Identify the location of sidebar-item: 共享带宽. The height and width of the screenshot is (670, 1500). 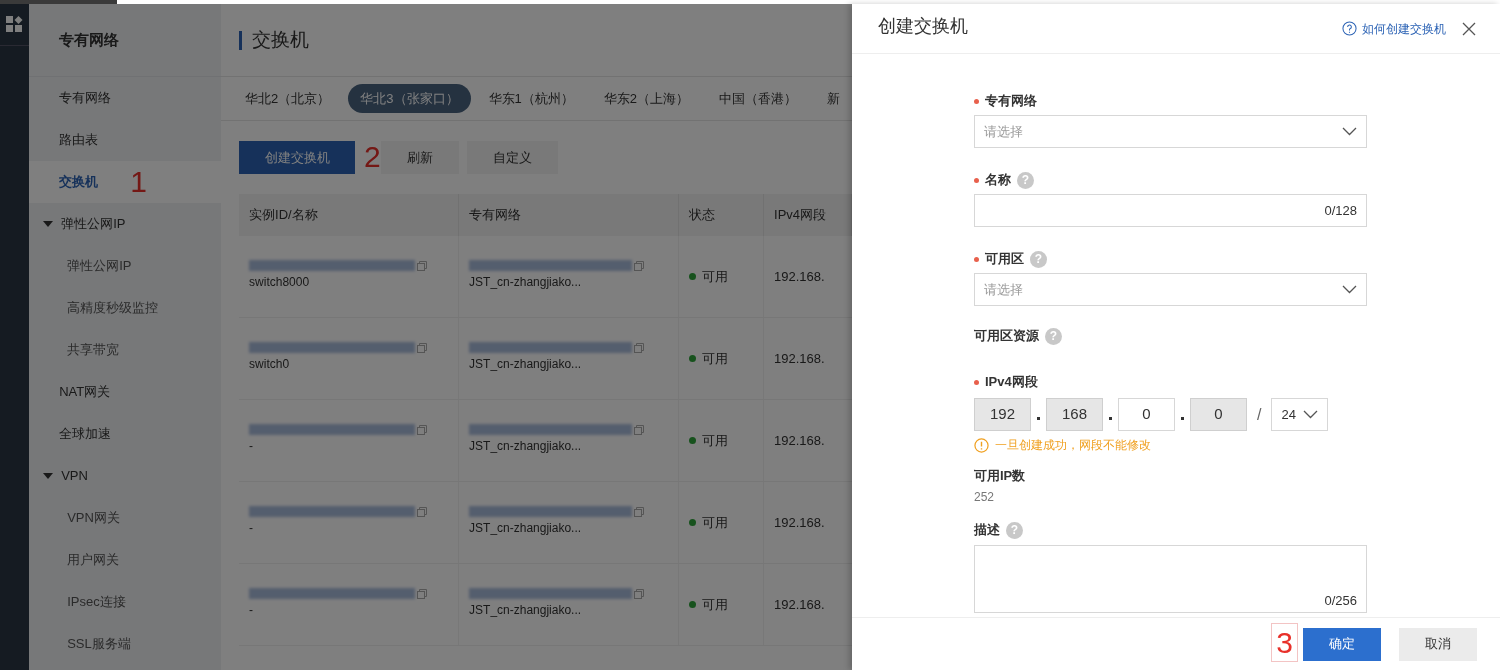
(125, 350).